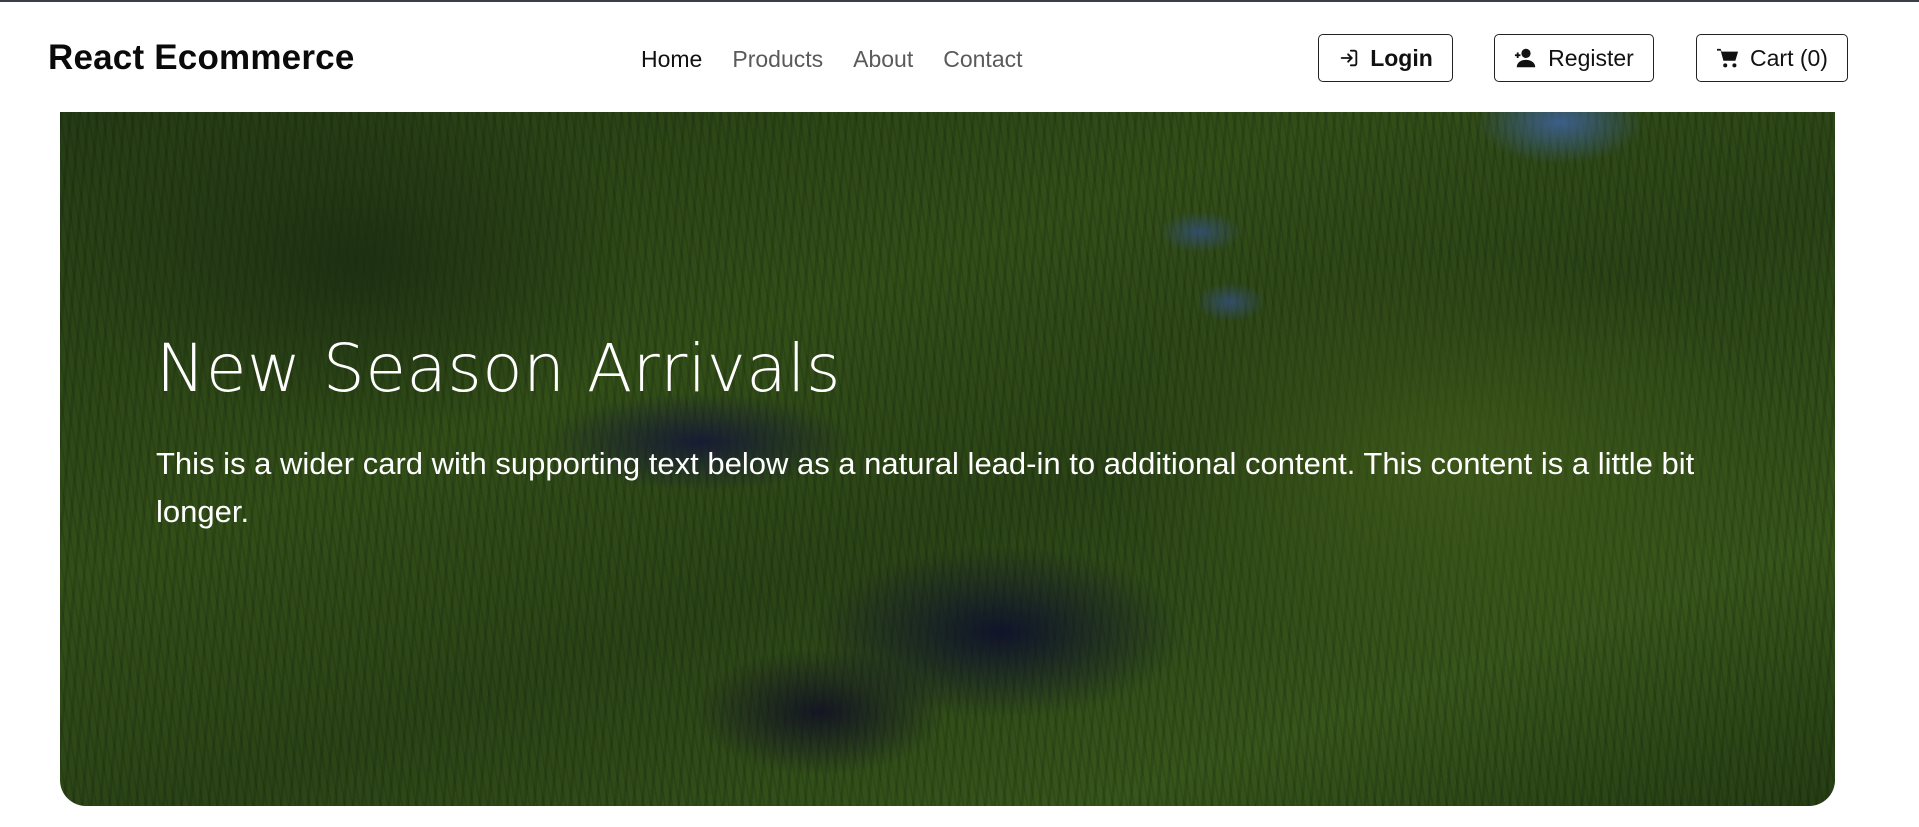 This screenshot has height=827, width=1919. I want to click on nav-link-home: Home, so click(671, 59).